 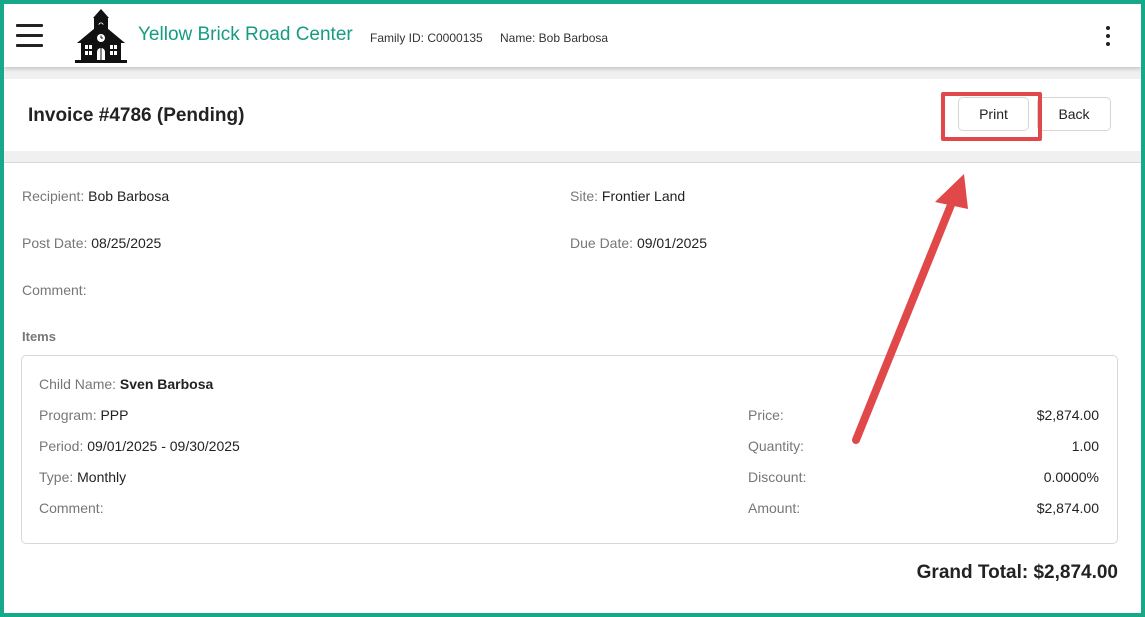 What do you see at coordinates (101, 35) in the screenshot?
I see `schoolhouse-icon` at bounding box center [101, 35].